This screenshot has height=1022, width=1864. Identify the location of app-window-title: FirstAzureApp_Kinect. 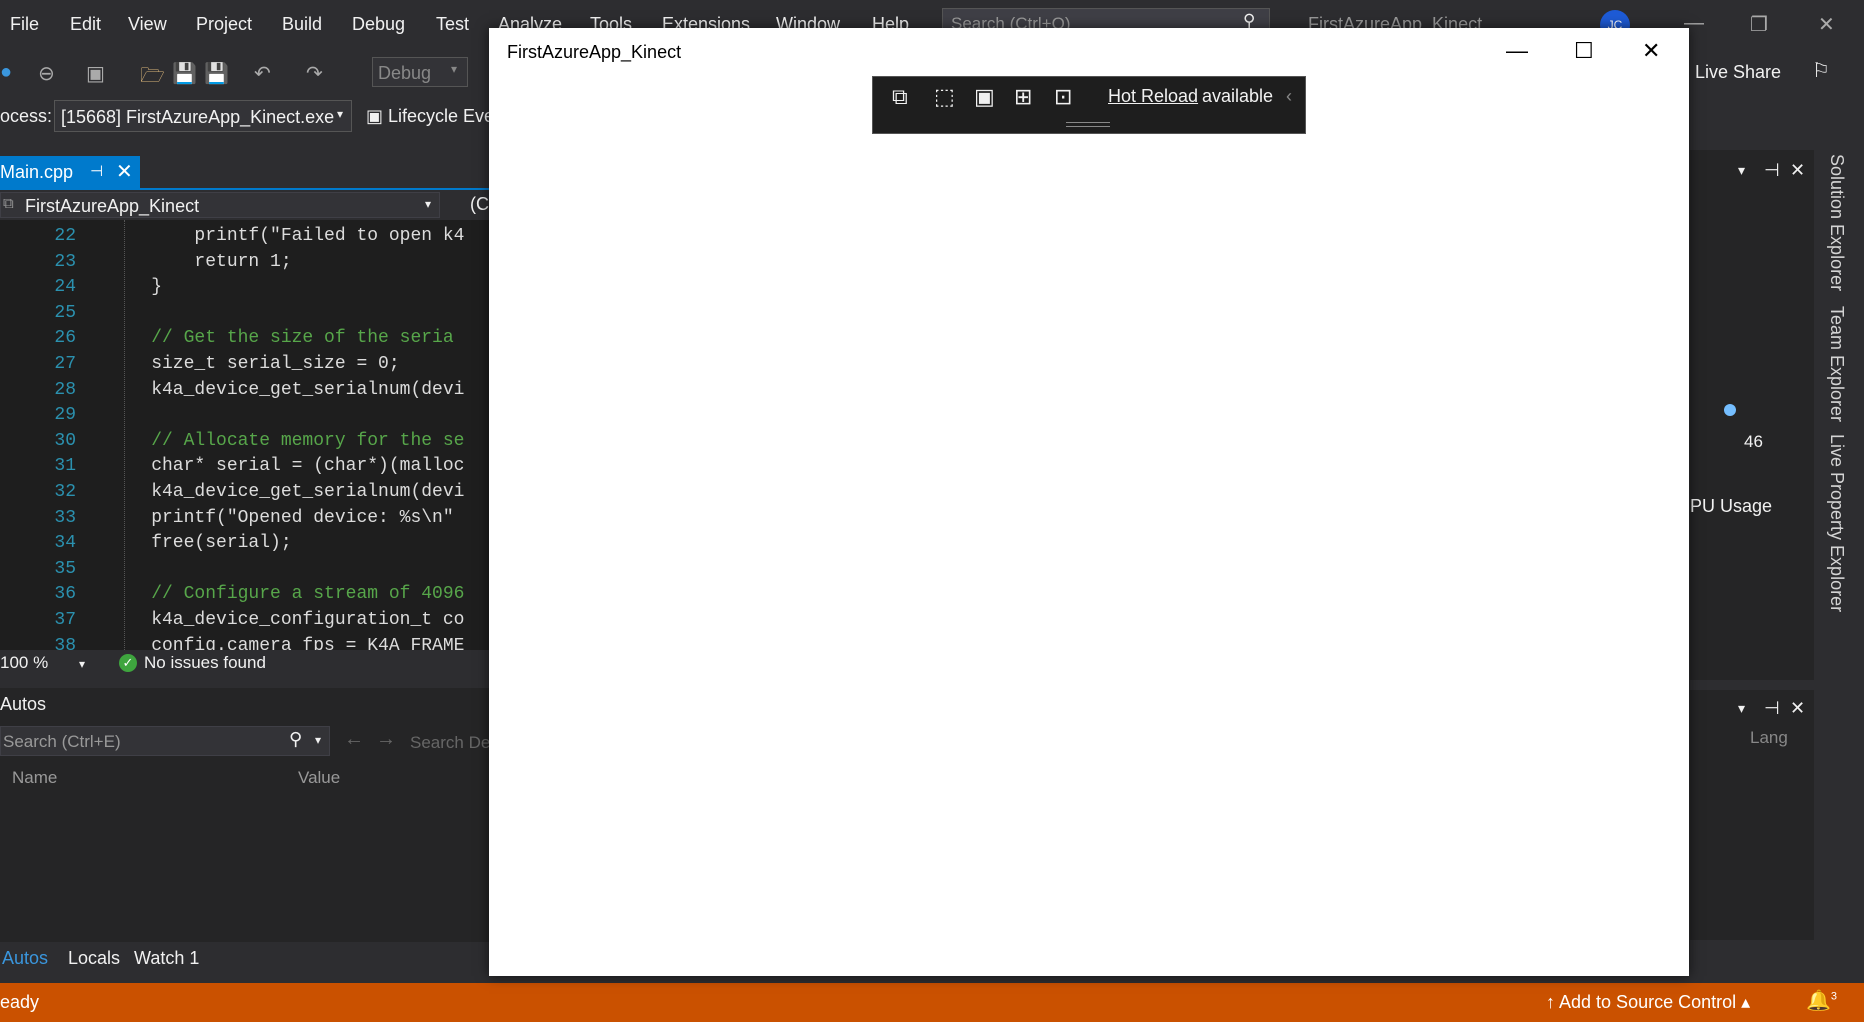
(594, 52).